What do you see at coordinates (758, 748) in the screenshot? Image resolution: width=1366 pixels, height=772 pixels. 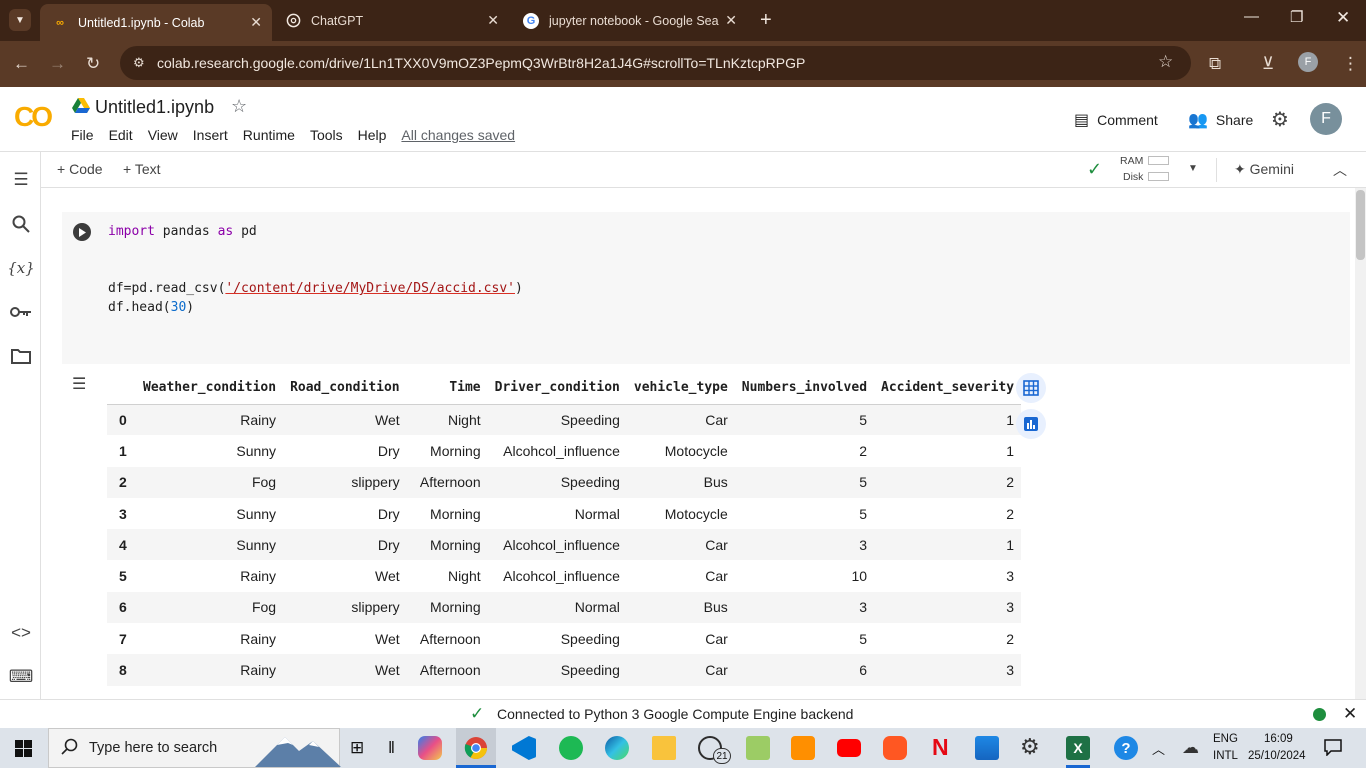 I see `paint-icon` at bounding box center [758, 748].